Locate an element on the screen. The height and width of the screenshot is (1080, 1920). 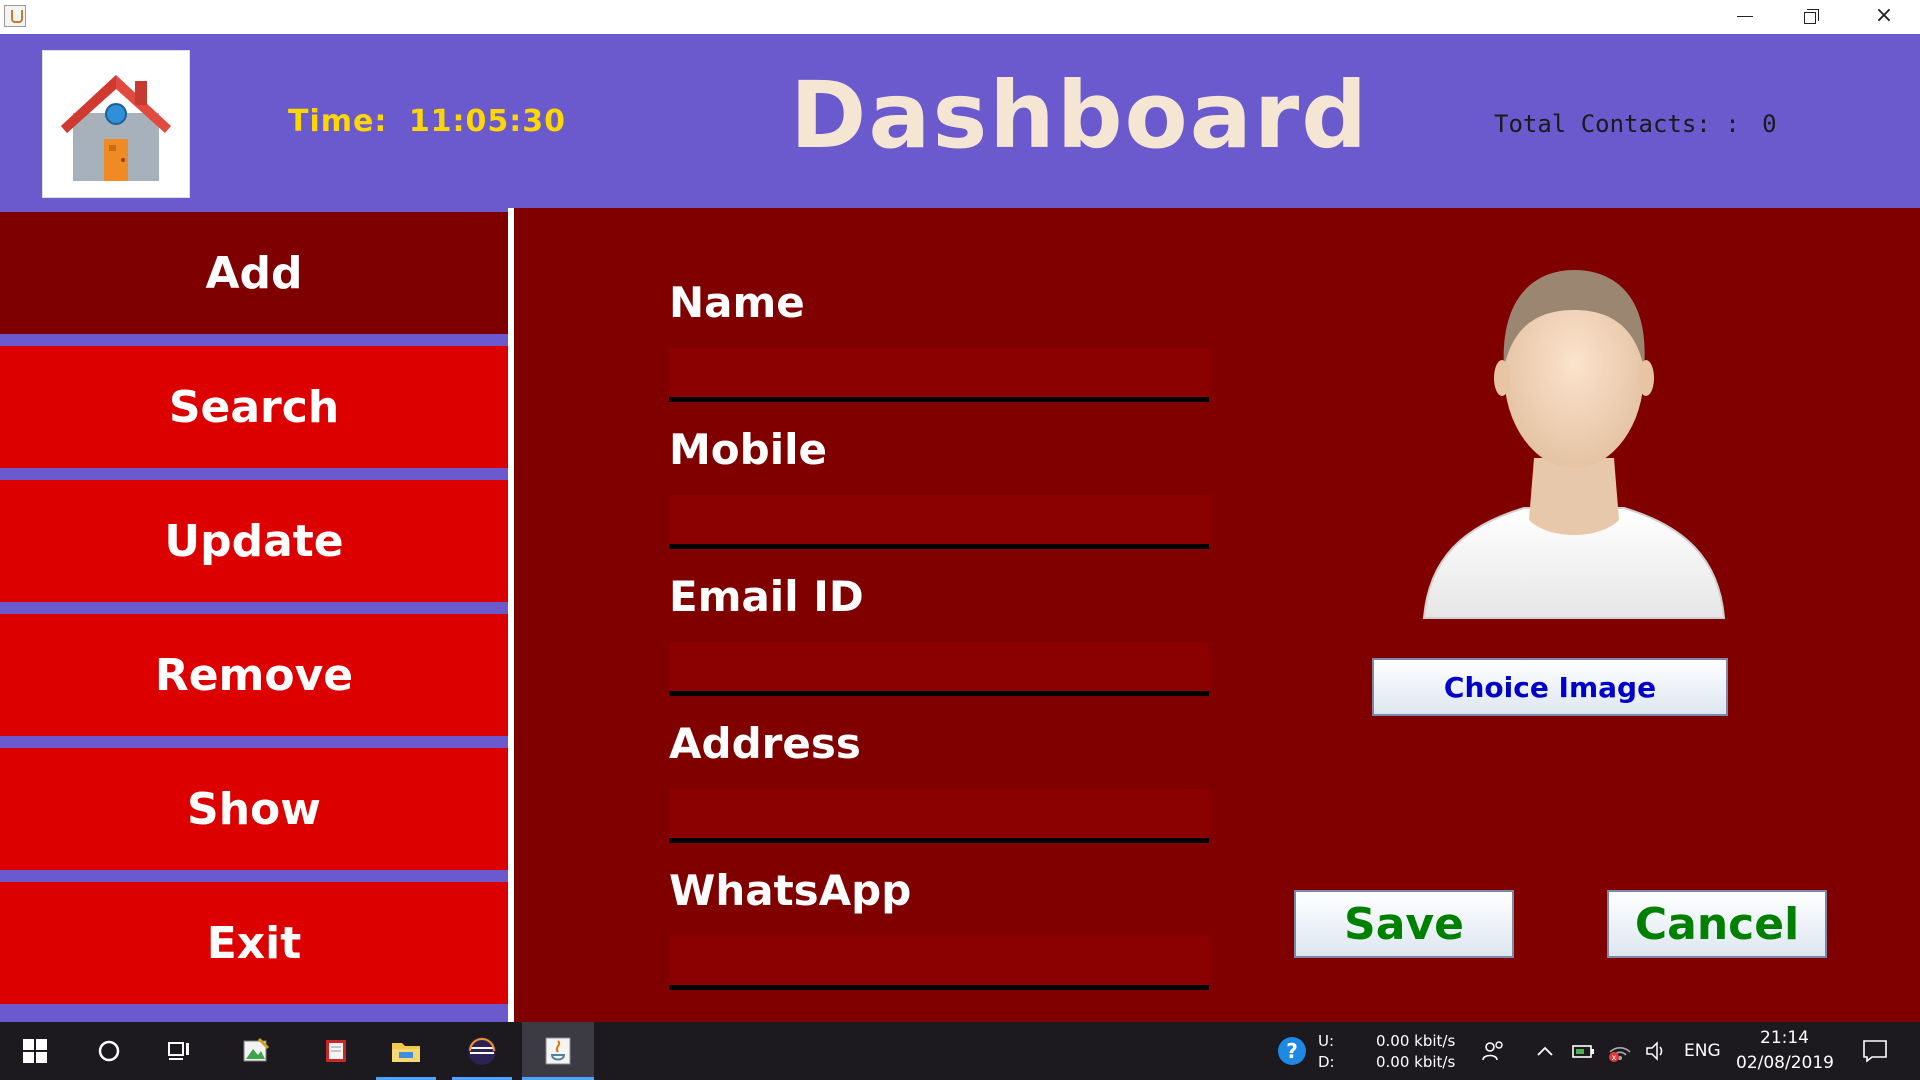
notification-icon is located at coordinates (1875, 1051).